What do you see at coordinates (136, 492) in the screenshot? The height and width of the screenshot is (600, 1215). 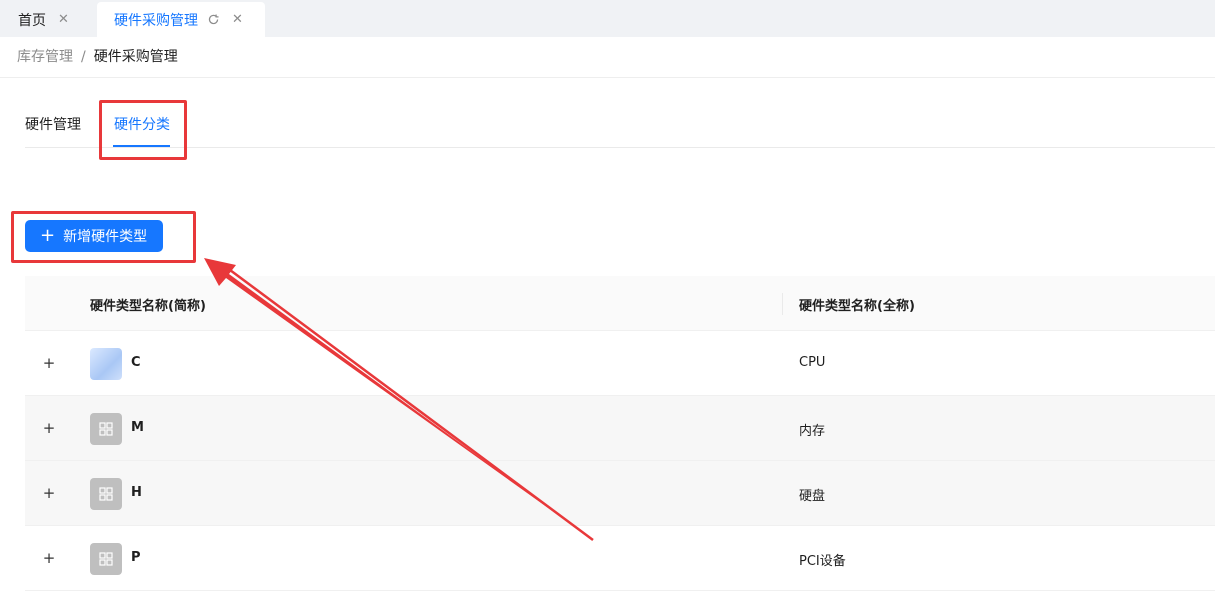 I see `short-name-cell: H` at bounding box center [136, 492].